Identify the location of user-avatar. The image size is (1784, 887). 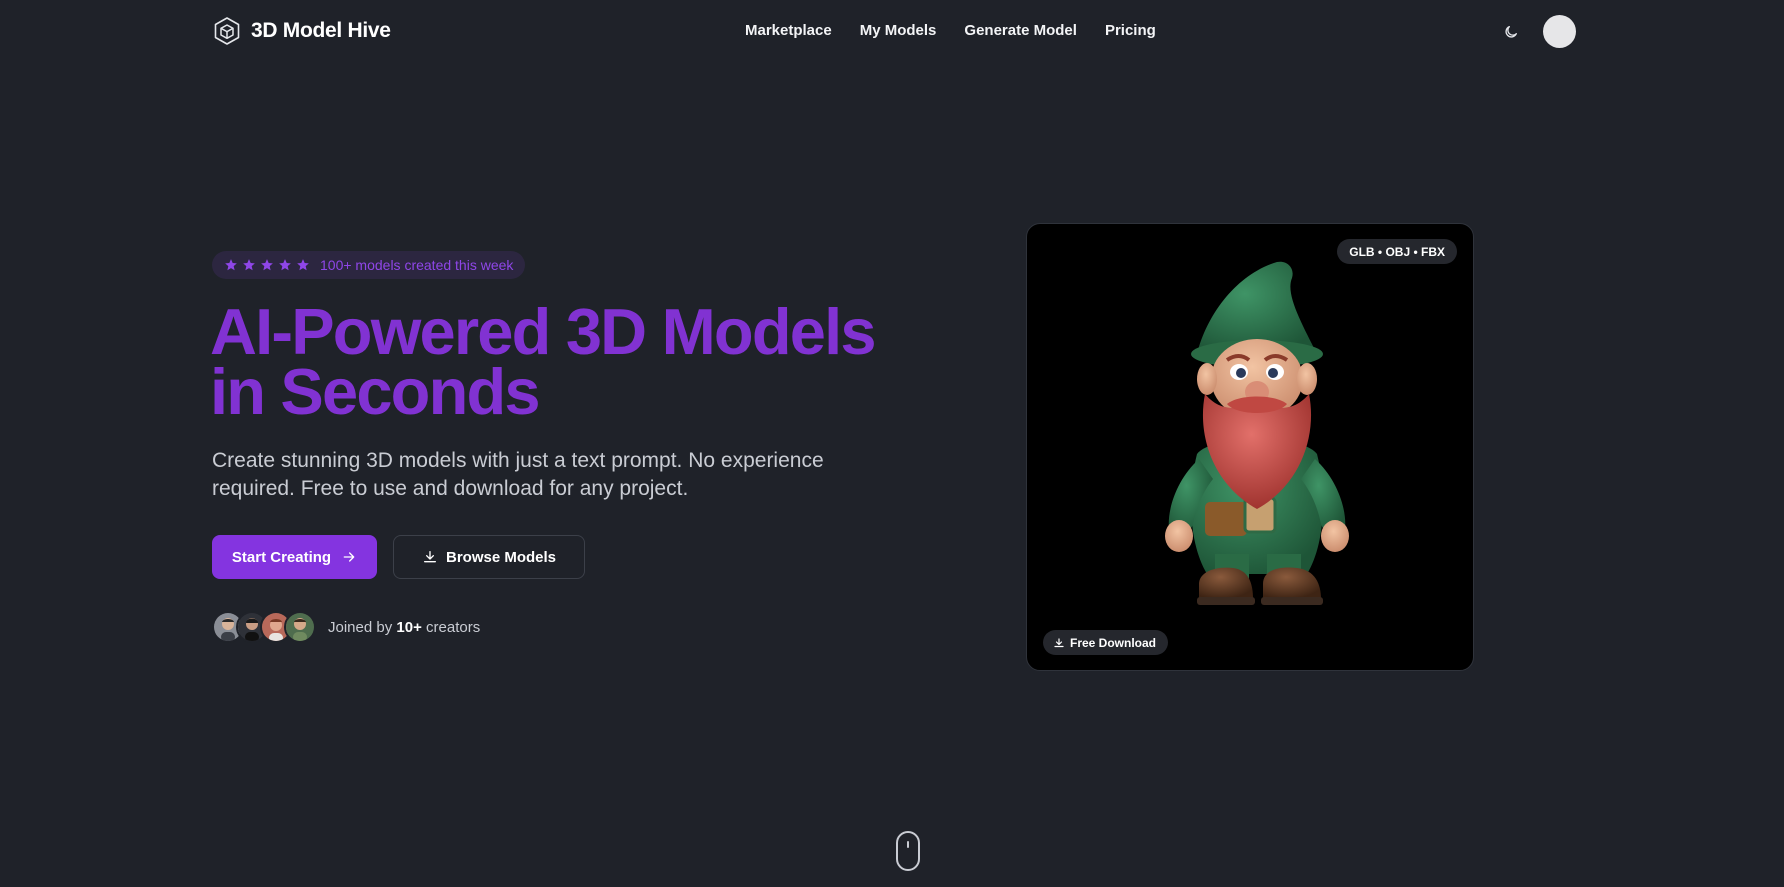
(1559, 31).